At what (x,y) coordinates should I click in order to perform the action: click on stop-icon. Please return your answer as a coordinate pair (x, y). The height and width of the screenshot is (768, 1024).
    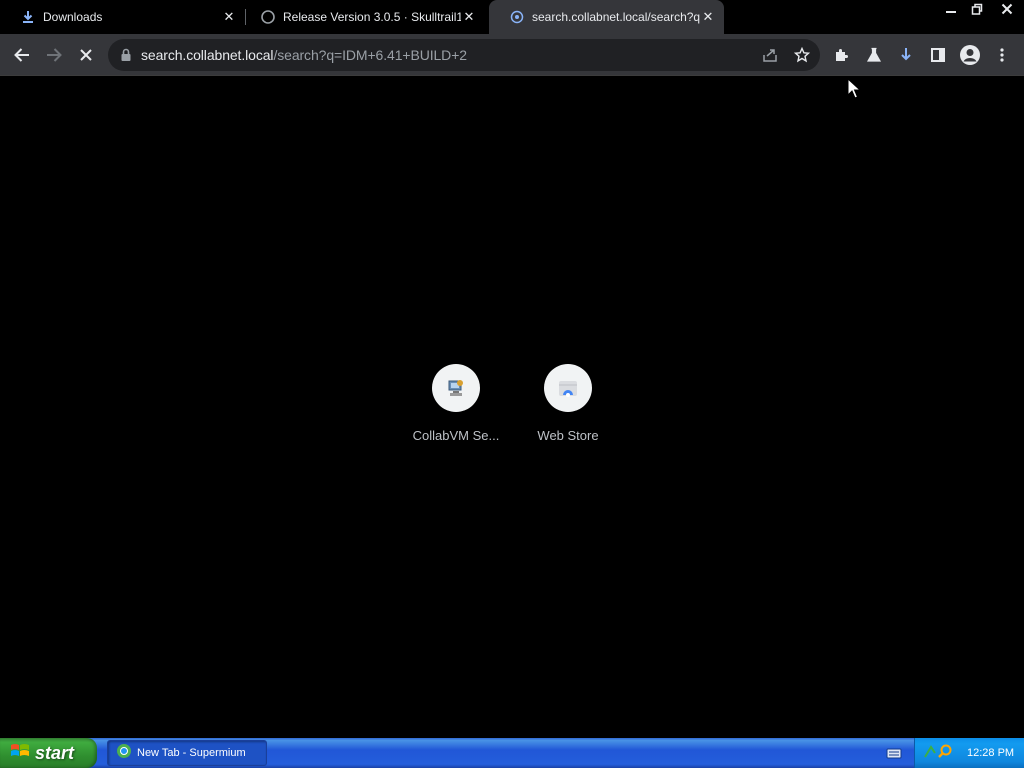
    Looking at the image, I should click on (86, 55).